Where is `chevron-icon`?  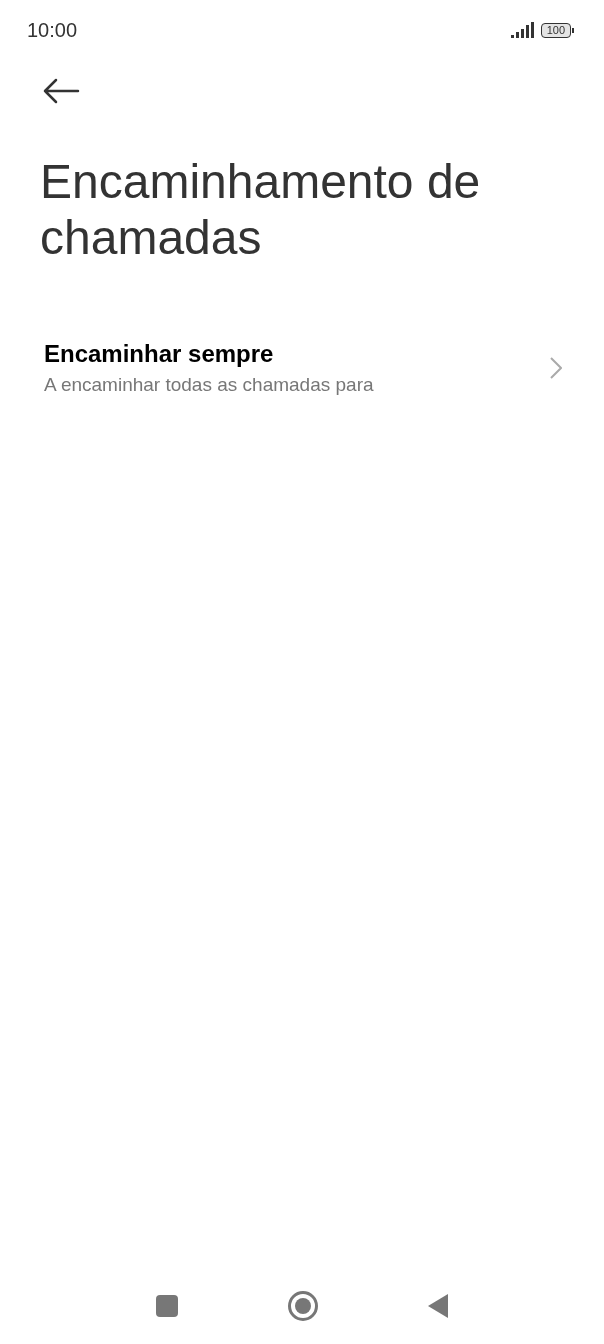
chevron-icon is located at coordinates (556, 368).